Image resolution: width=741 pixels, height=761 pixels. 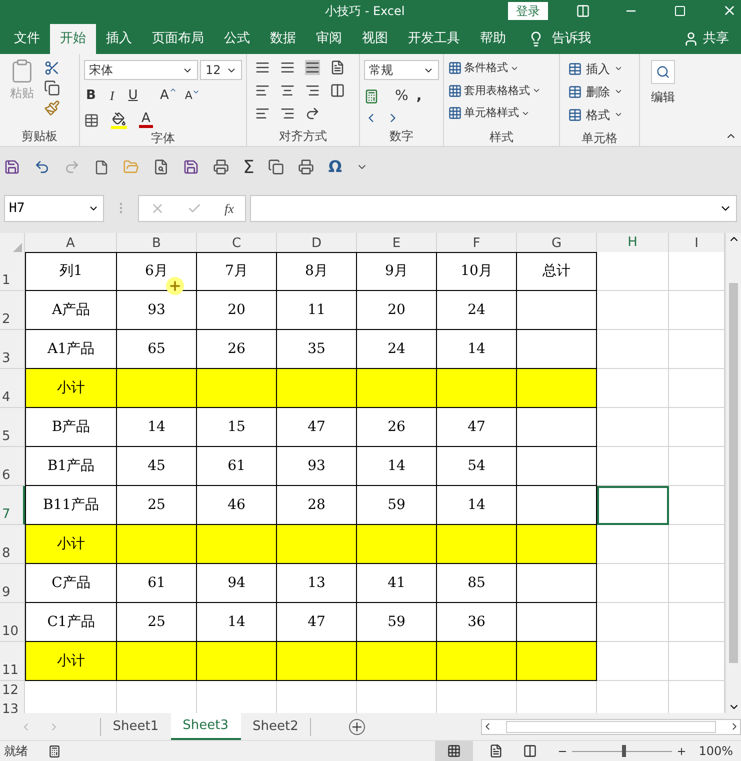 I want to click on normal-view-icon, so click(x=453, y=751).